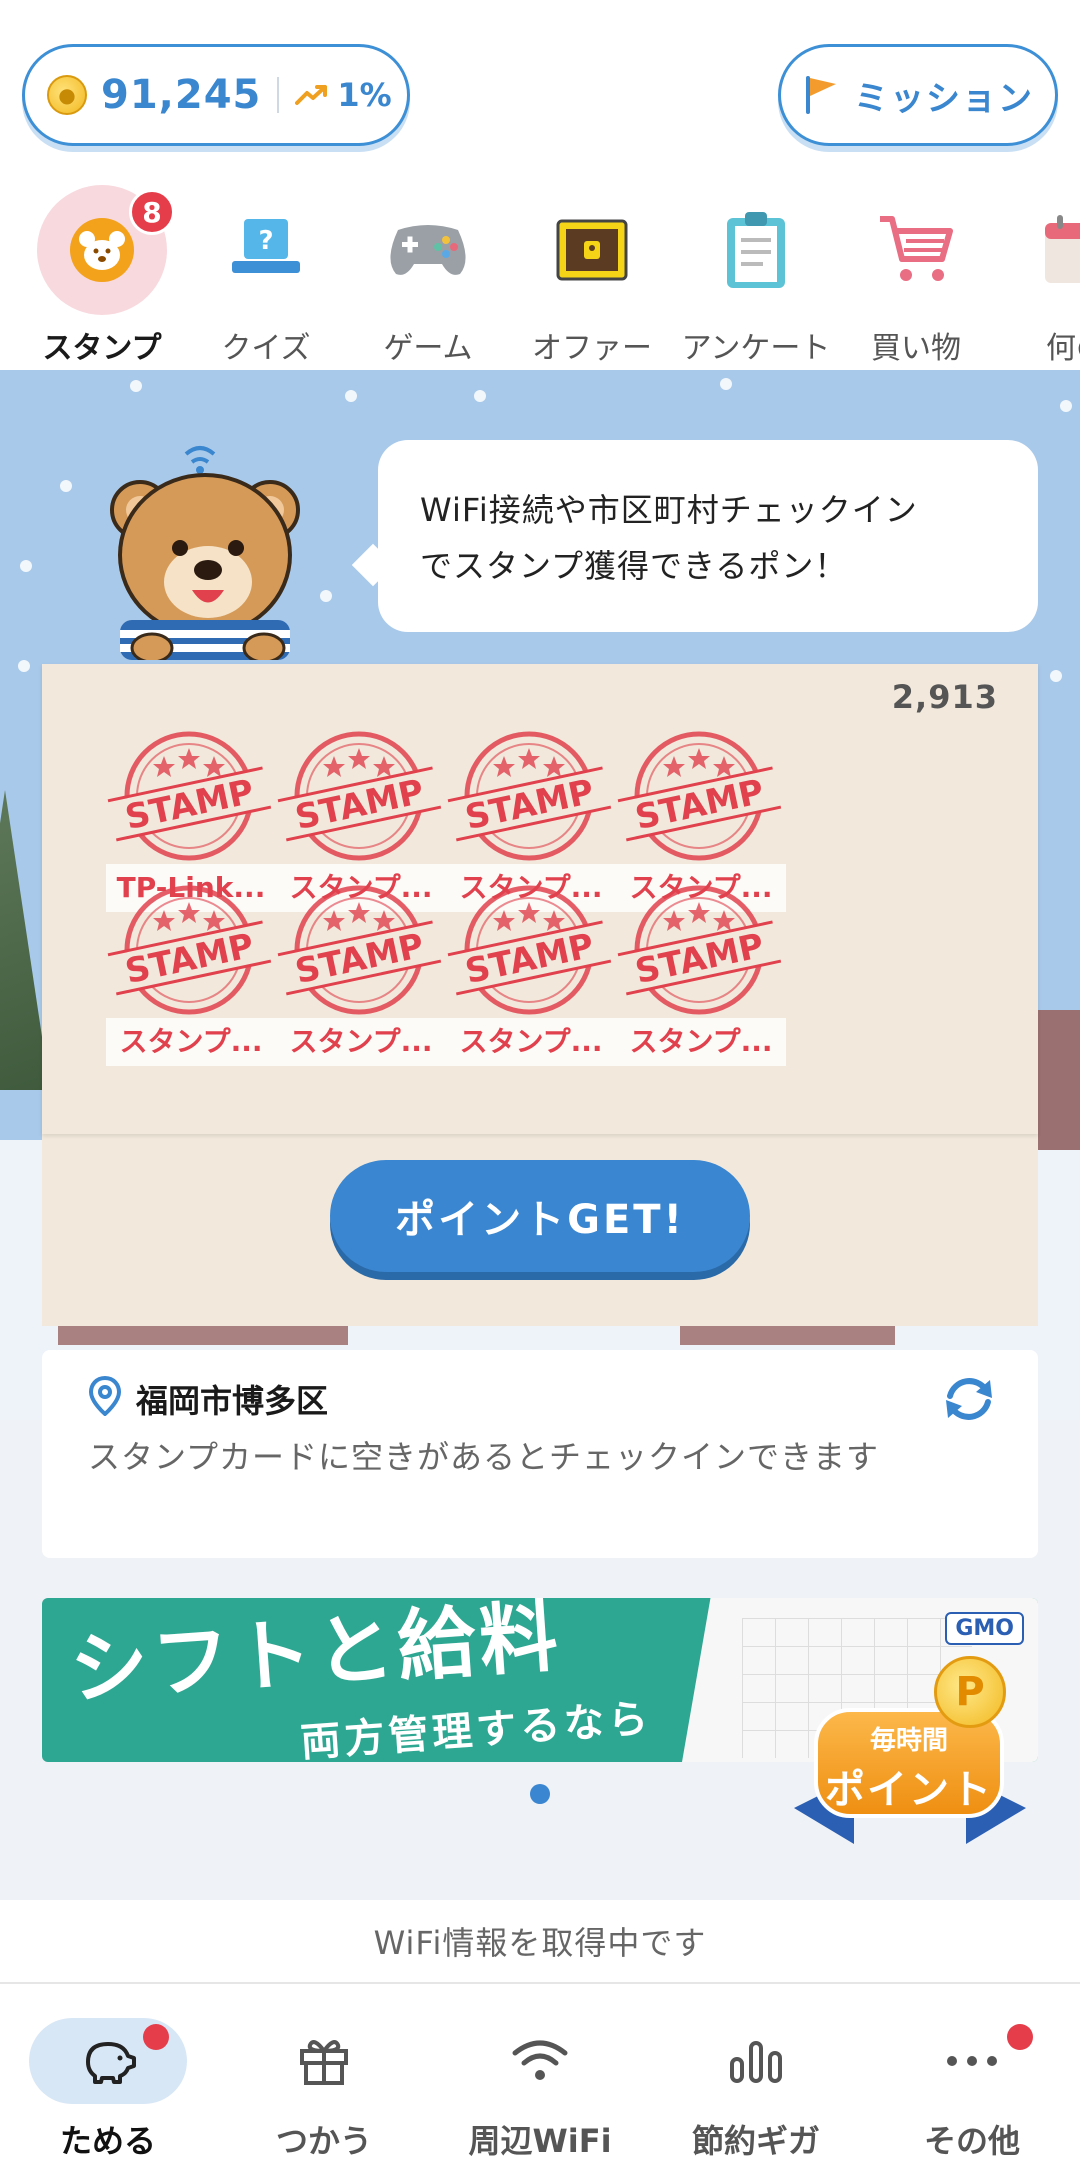 This screenshot has height=2179, width=1080. What do you see at coordinates (152, 212) in the screenshot?
I see `tab-stamp-badge: 8` at bounding box center [152, 212].